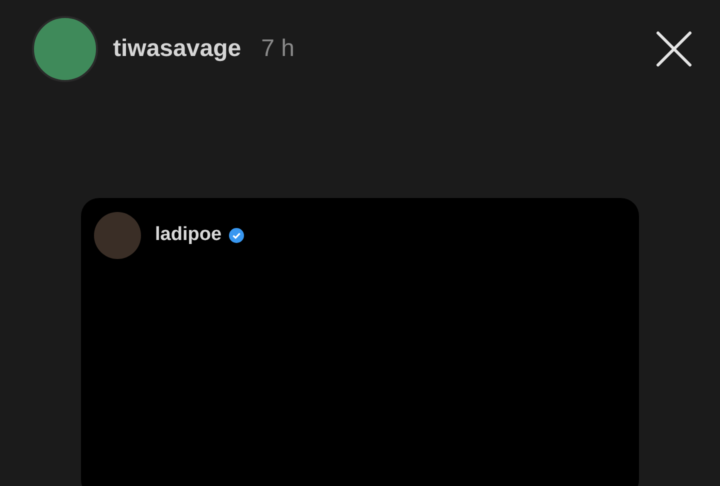  What do you see at coordinates (188, 235) in the screenshot?
I see `username: ladipoe` at bounding box center [188, 235].